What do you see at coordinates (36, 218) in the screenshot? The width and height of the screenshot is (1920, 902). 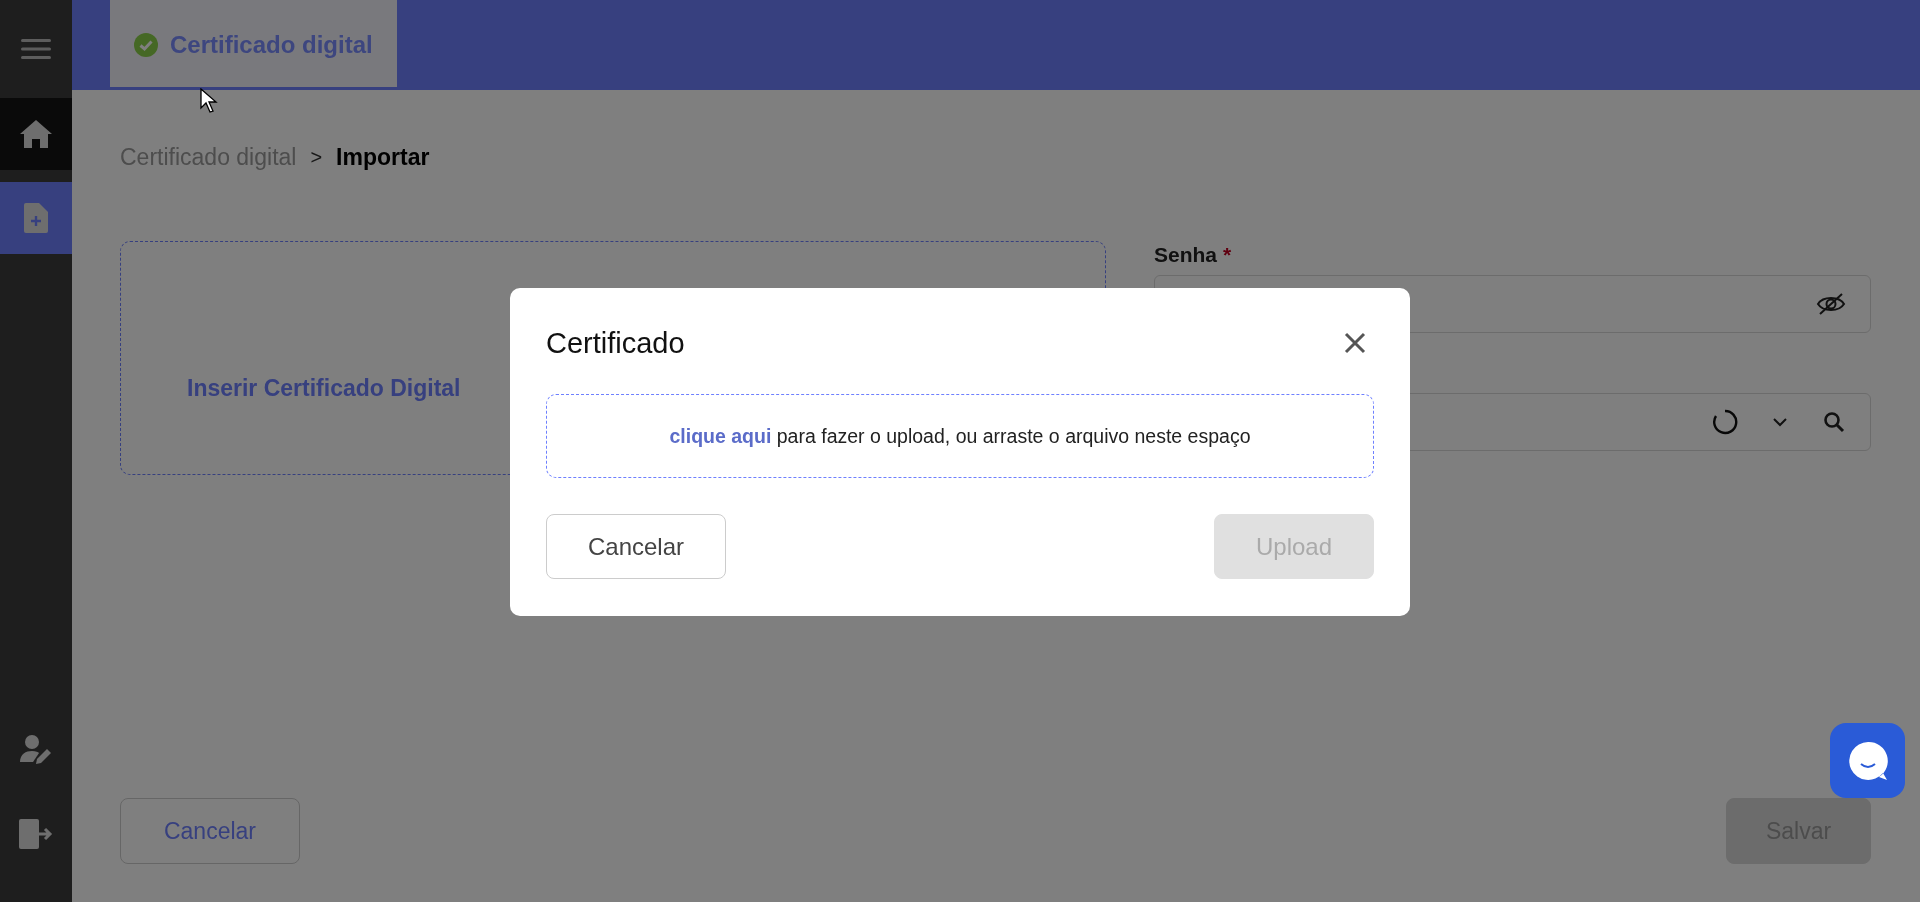 I see `document-add-icon` at bounding box center [36, 218].